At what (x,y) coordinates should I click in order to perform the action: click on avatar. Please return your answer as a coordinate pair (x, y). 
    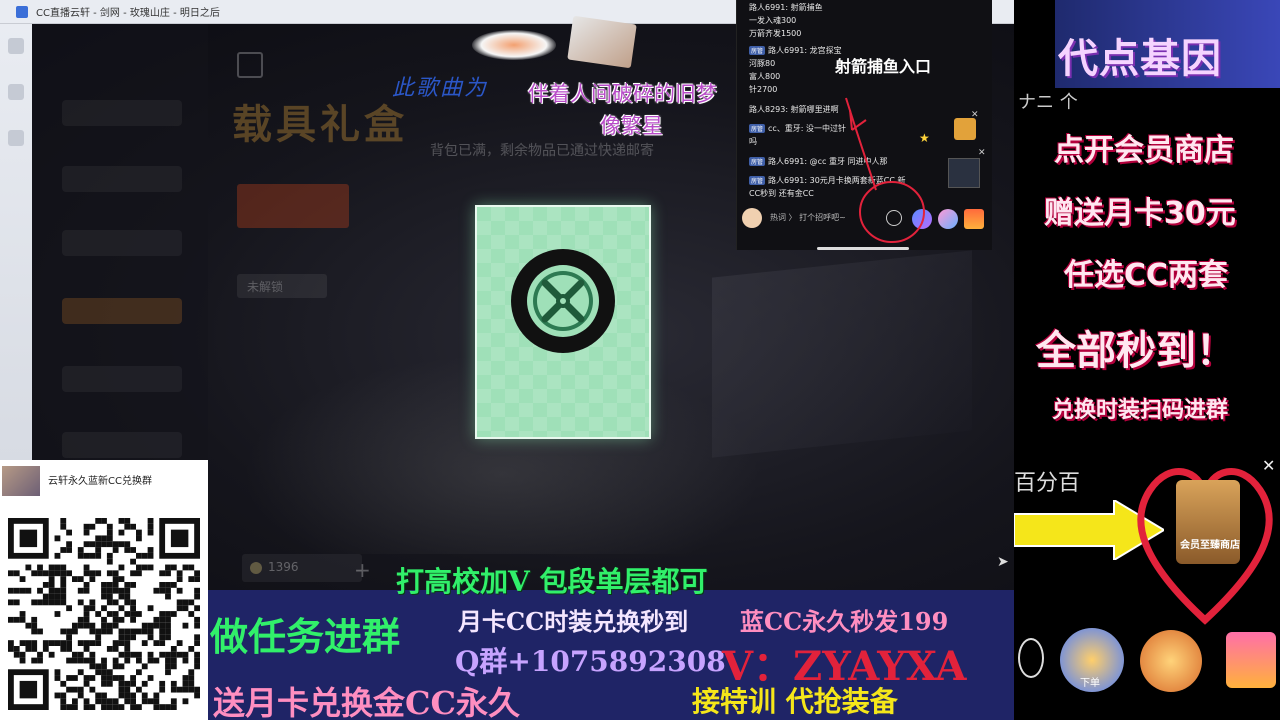
    Looking at the image, I should click on (752, 218).